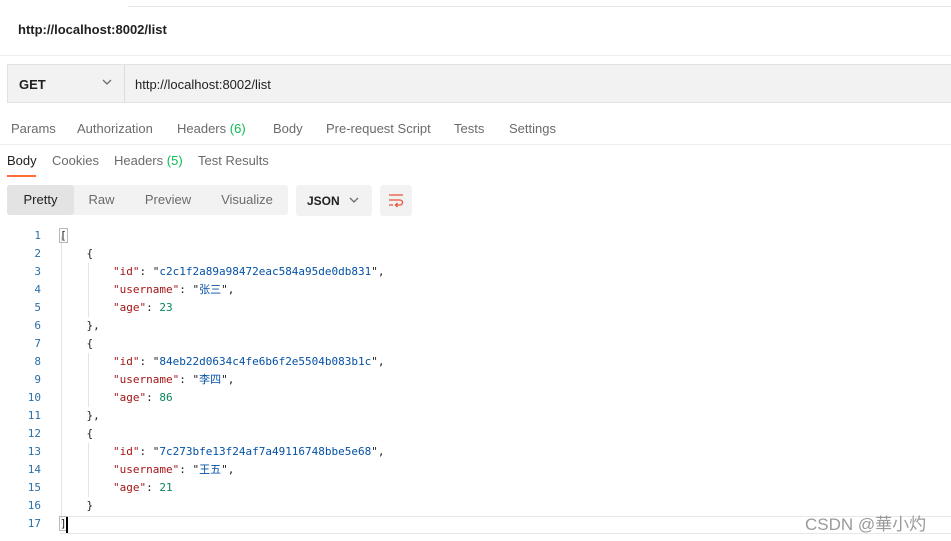 The image size is (951, 541). I want to click on line-number: 1, so click(37, 235).